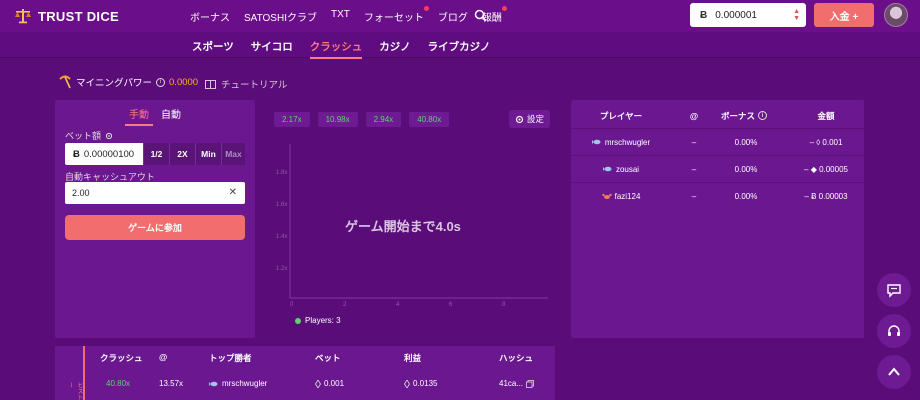 This screenshot has height=400, width=920. I want to click on bitcoin-icon: Ƀ, so click(76, 154).